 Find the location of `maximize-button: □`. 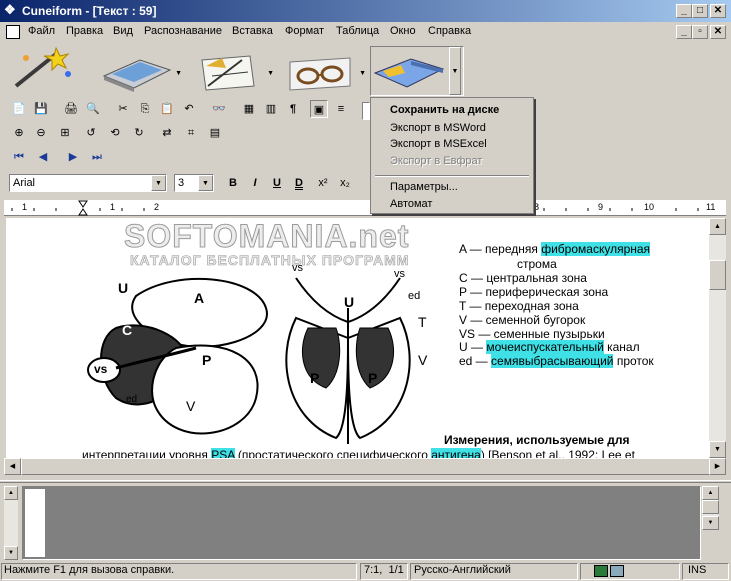

maximize-button: □ is located at coordinates (700, 11).